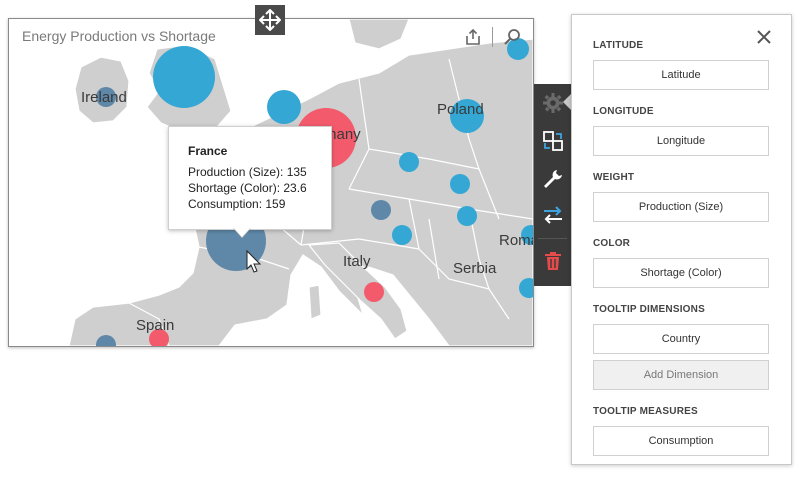 This screenshot has height=477, width=804. What do you see at coordinates (374, 292) in the screenshot?
I see `bubble-italy` at bounding box center [374, 292].